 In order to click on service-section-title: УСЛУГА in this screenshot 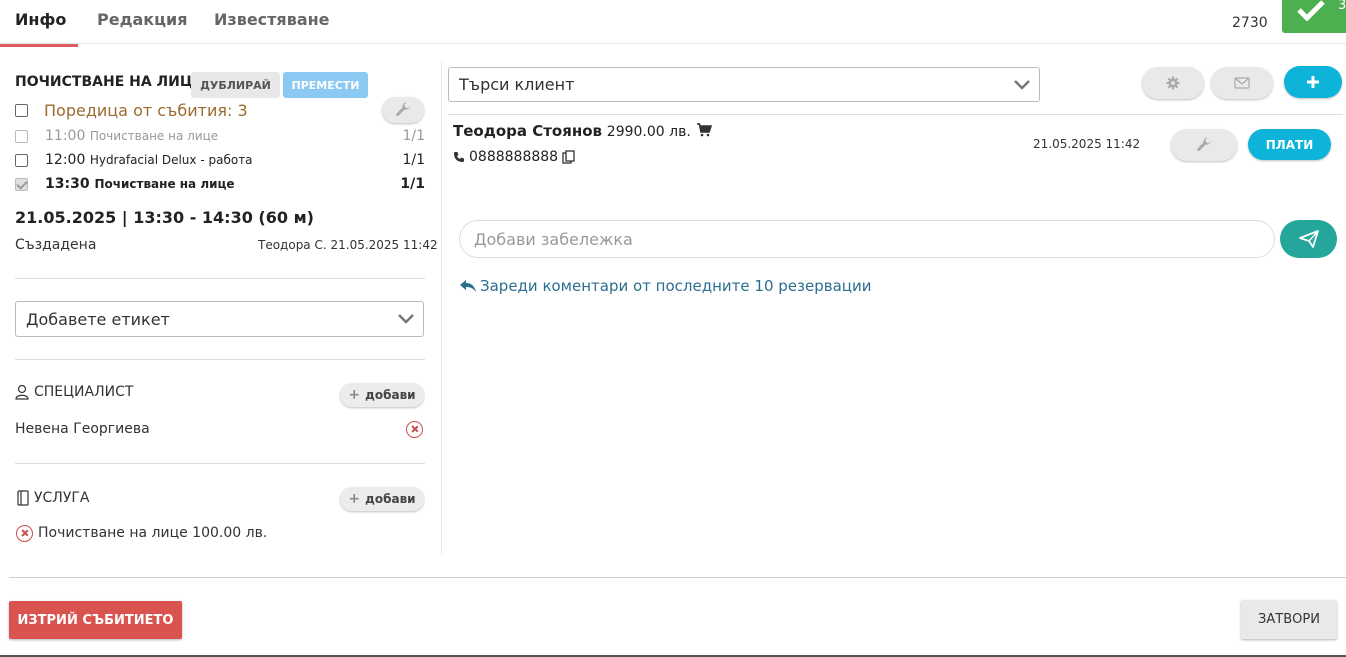, I will do `click(52, 498)`.